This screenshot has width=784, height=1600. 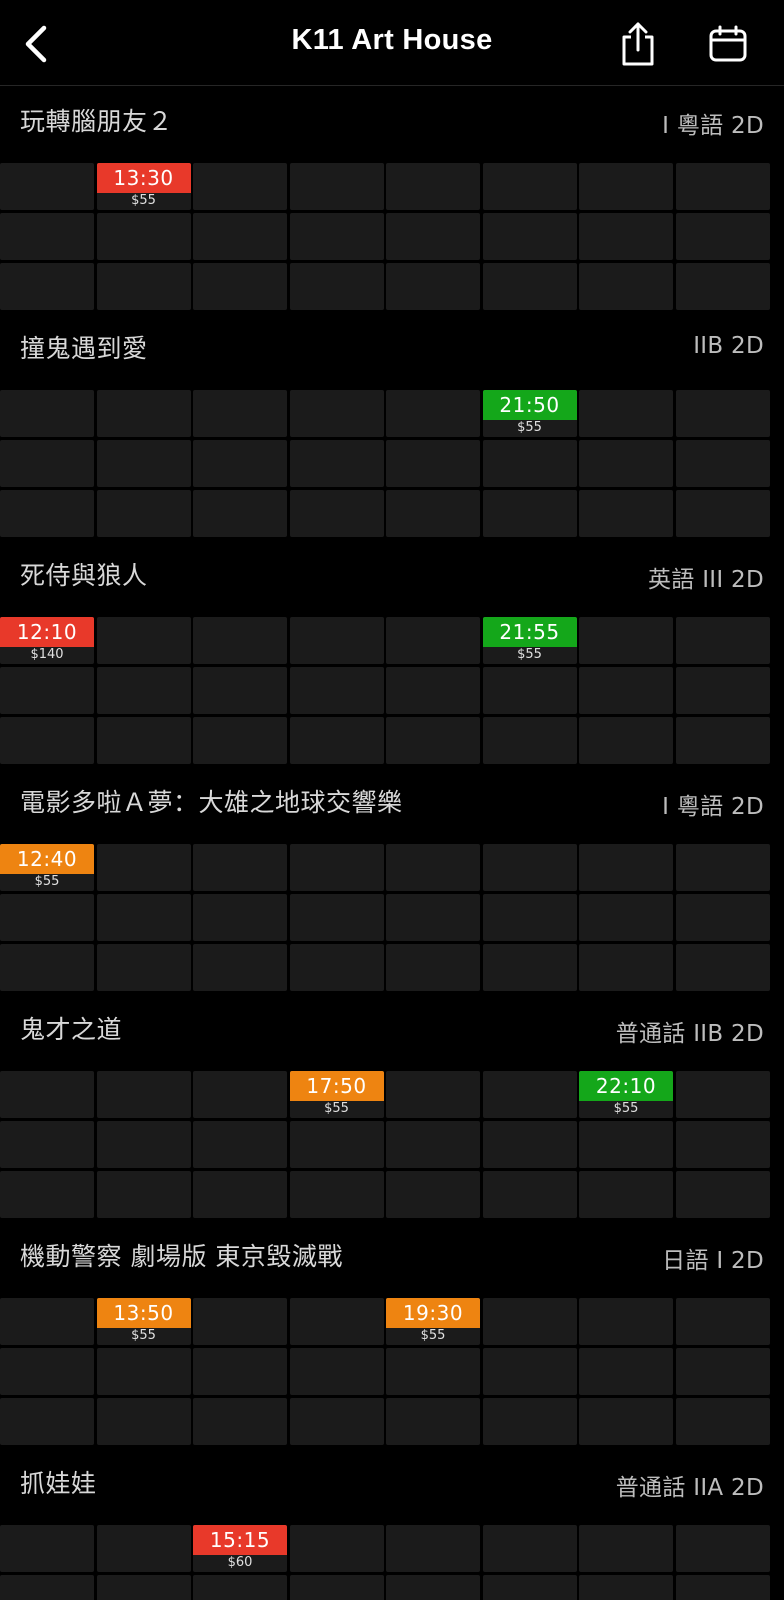 I want to click on movie-title: 電影多啦Ａ夢：大雄之地球交響樂, so click(x=211, y=801).